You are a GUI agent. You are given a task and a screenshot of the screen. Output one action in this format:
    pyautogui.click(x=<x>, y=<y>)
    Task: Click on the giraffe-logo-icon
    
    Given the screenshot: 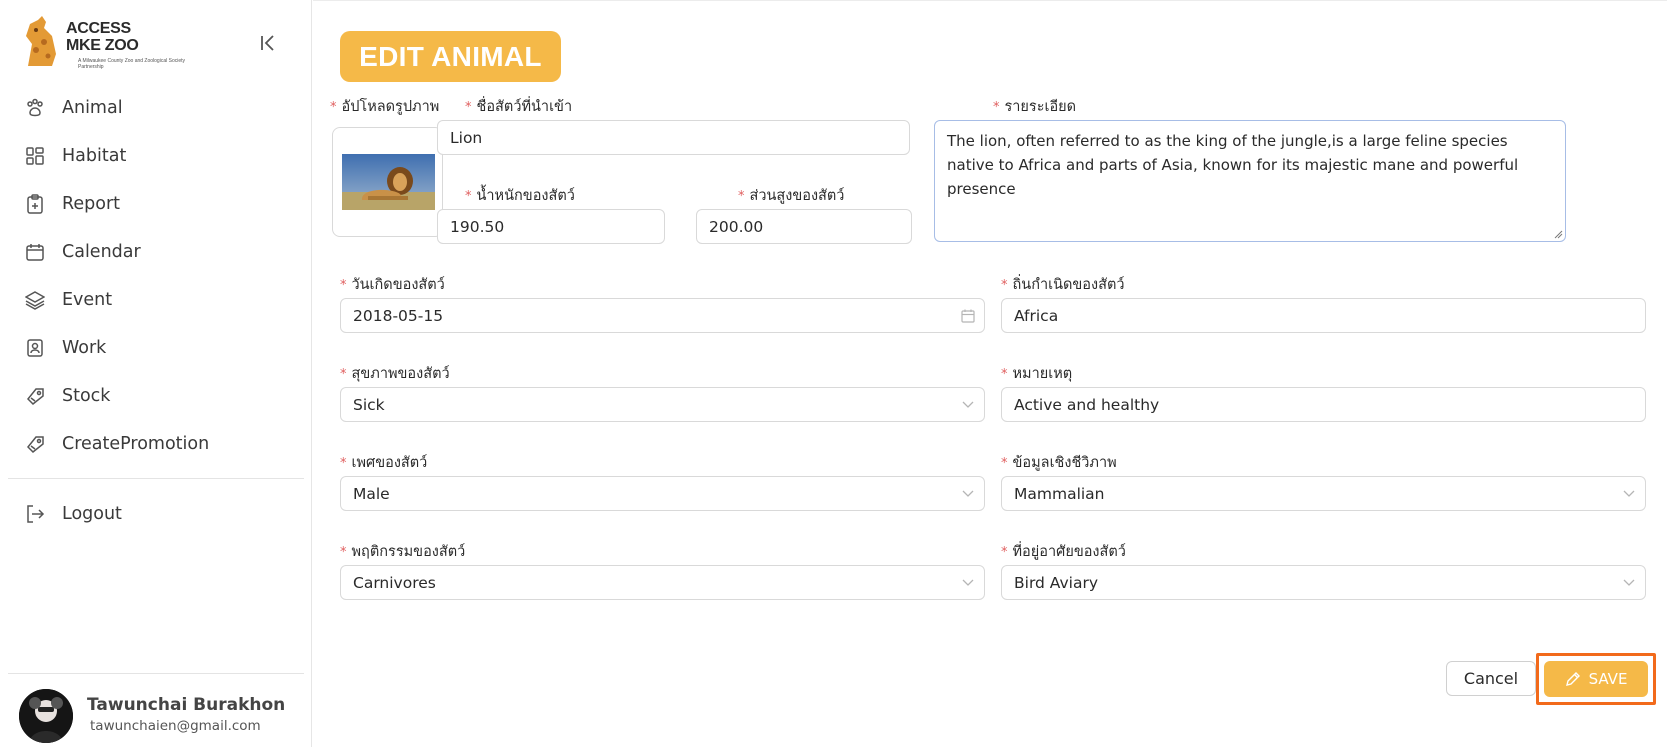 What is the action you would take?
    pyautogui.click(x=41, y=41)
    